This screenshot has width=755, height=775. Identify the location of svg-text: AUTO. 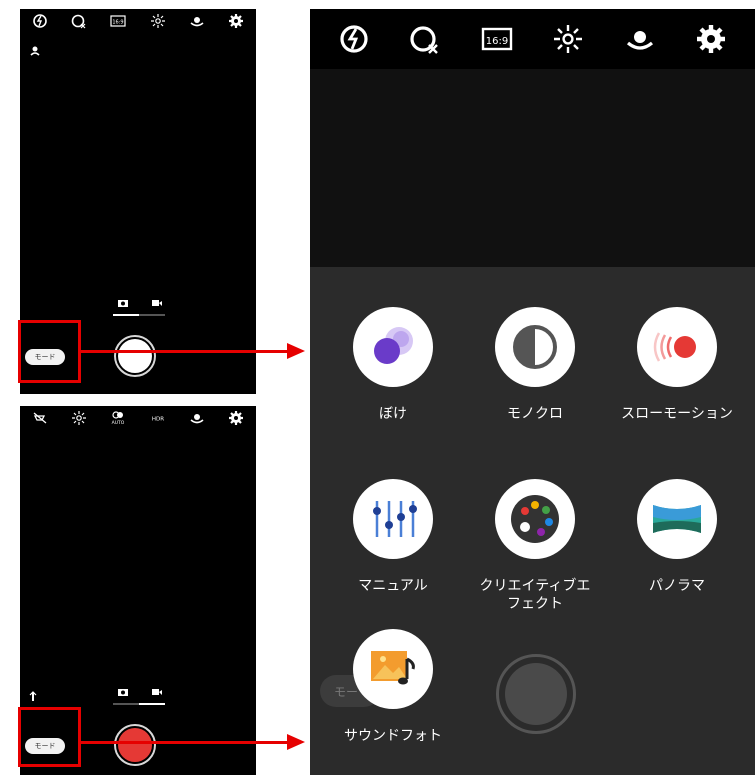
(118, 423).